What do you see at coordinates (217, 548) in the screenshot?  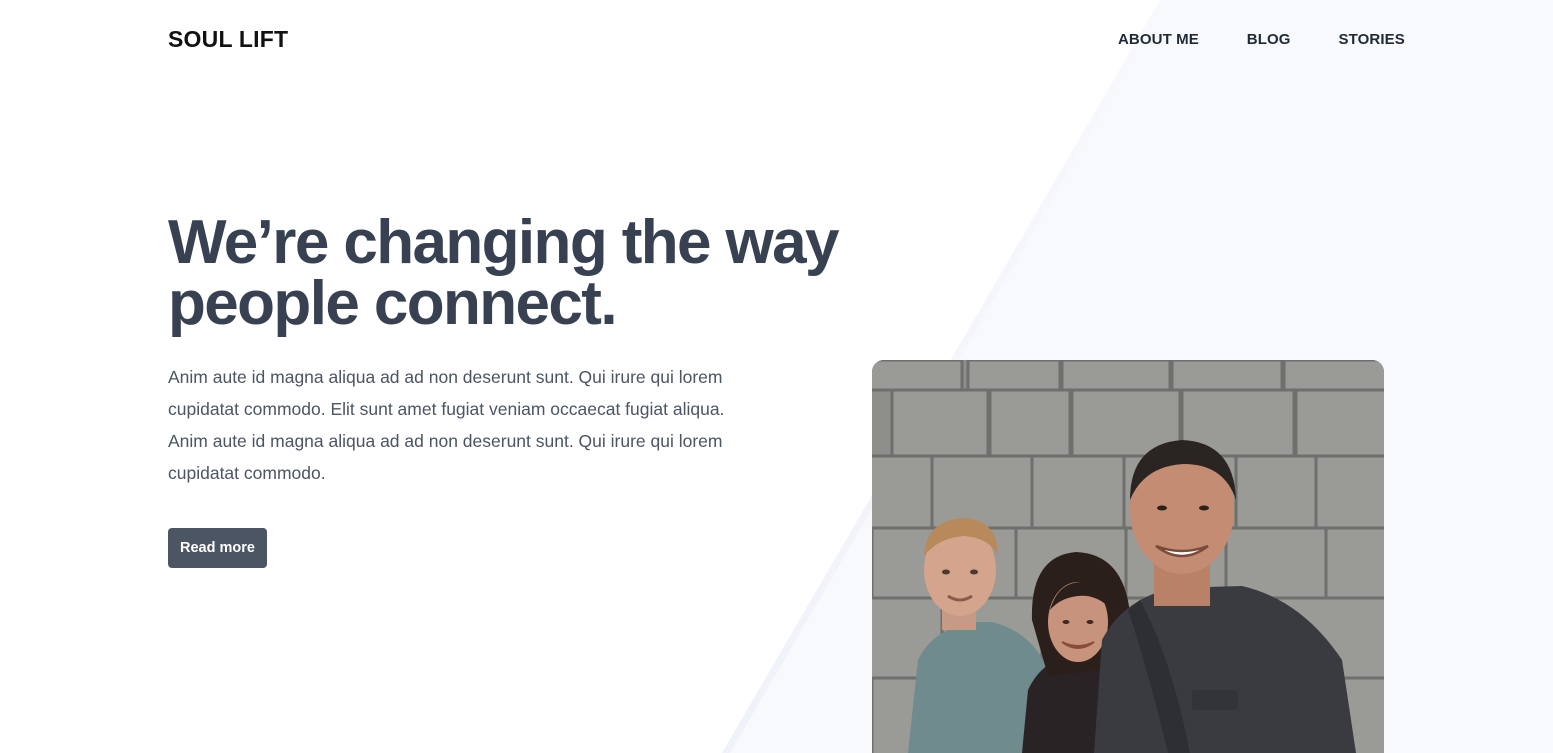 I see `read-more-button: Read more` at bounding box center [217, 548].